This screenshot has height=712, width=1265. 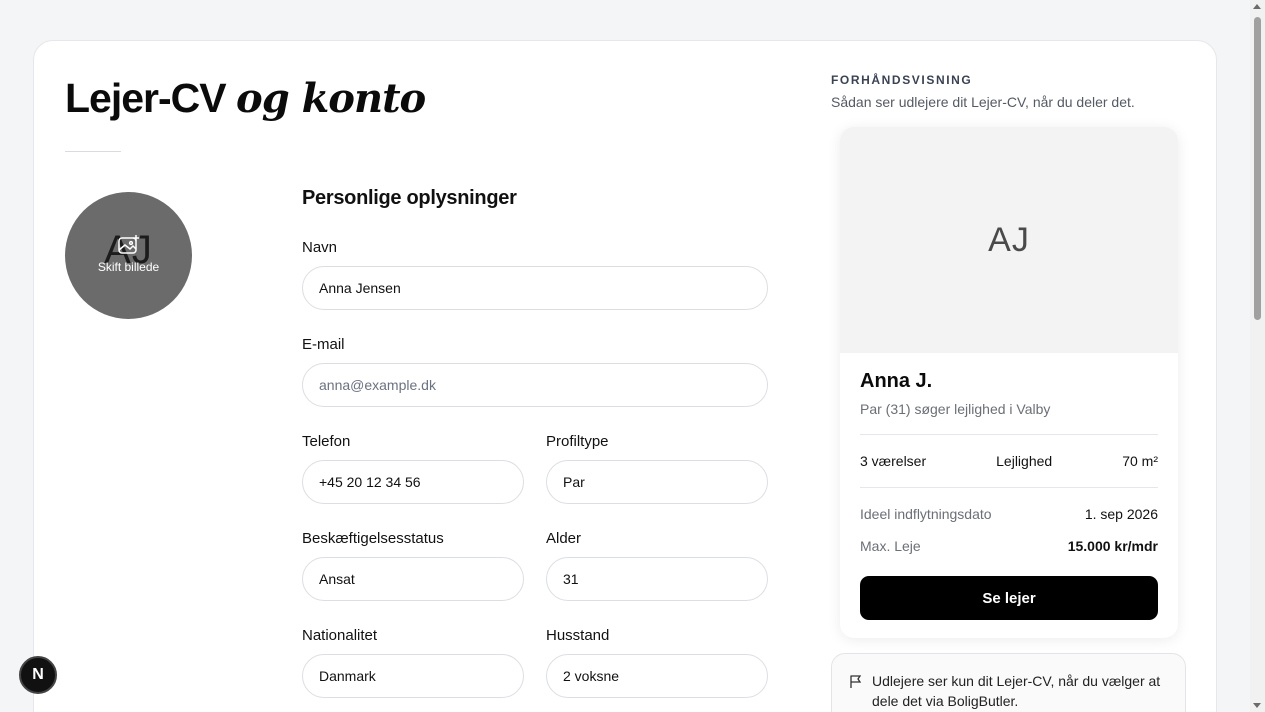 What do you see at coordinates (657, 676) in the screenshot?
I see `household-select: 2 voksne` at bounding box center [657, 676].